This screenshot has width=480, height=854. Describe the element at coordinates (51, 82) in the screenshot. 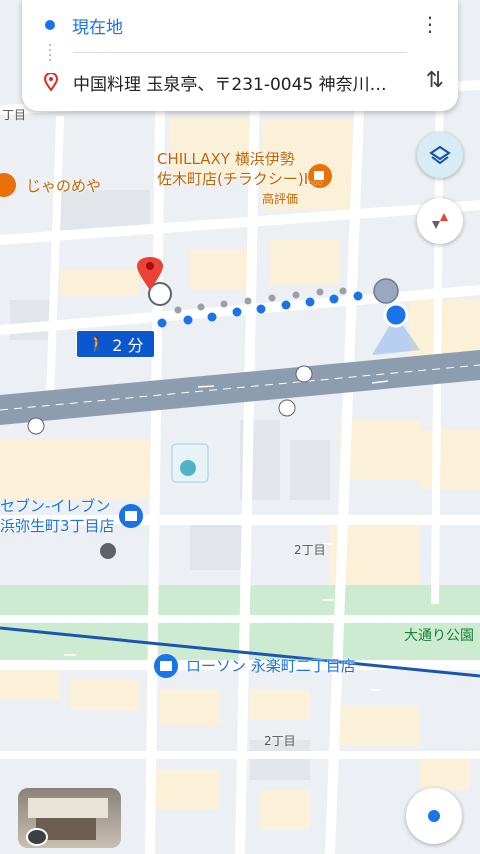

I see `place-pin-icon` at that location.